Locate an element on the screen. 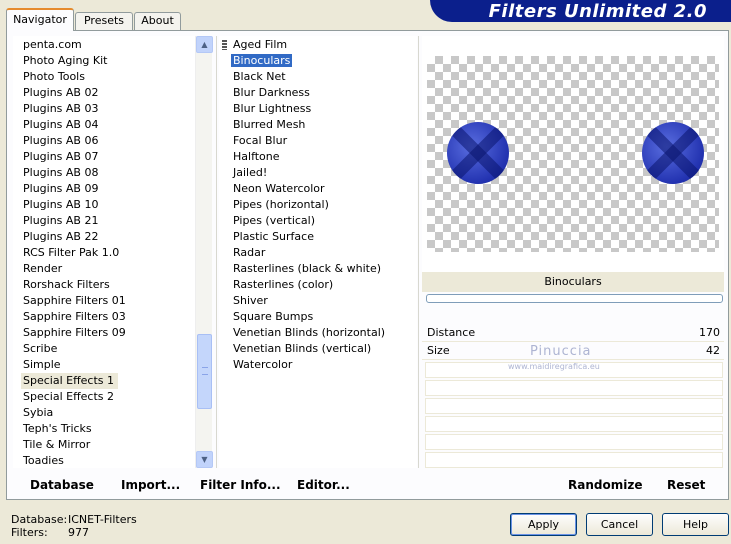  status-label: Database: is located at coordinates (39, 519).